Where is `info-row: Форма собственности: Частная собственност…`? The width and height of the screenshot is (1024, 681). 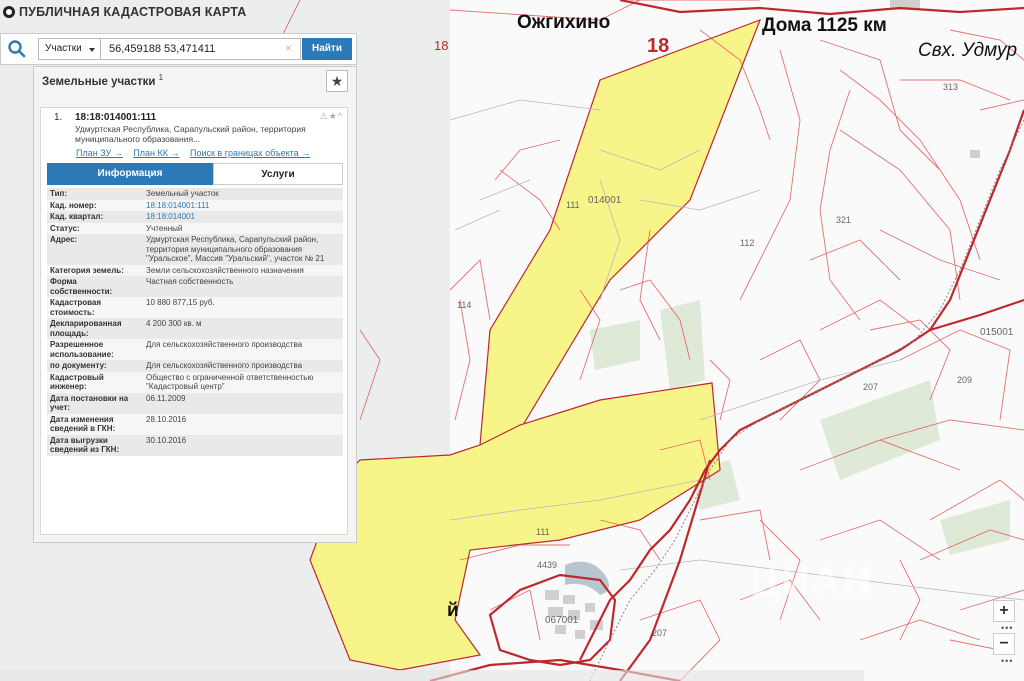 info-row: Форма собственности: Частная собственност… is located at coordinates (195, 286).